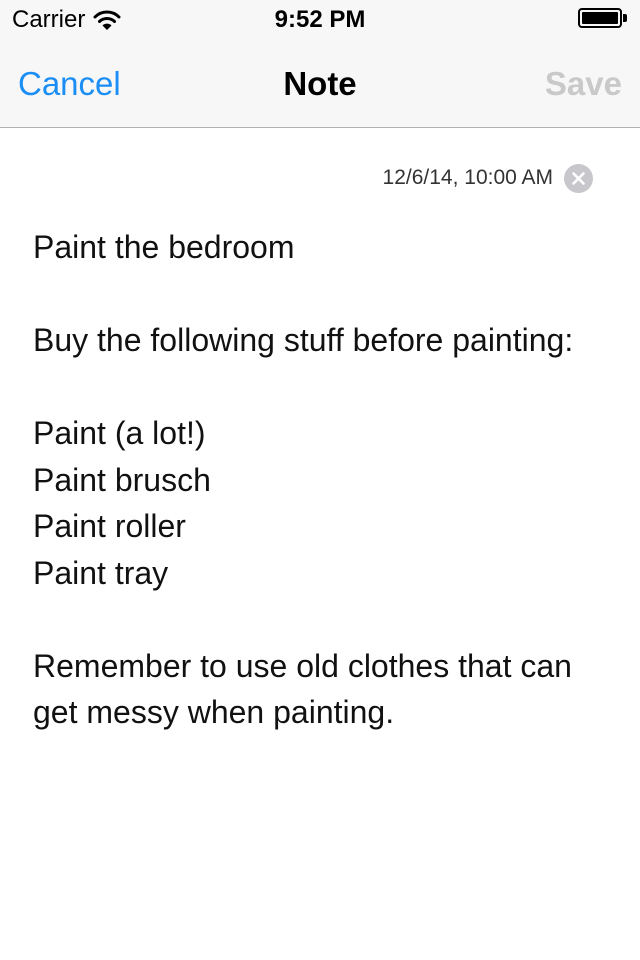  Describe the element at coordinates (320, 178) in the screenshot. I see `reminder-date-row: 12/6/14, 10:00 AM` at that location.